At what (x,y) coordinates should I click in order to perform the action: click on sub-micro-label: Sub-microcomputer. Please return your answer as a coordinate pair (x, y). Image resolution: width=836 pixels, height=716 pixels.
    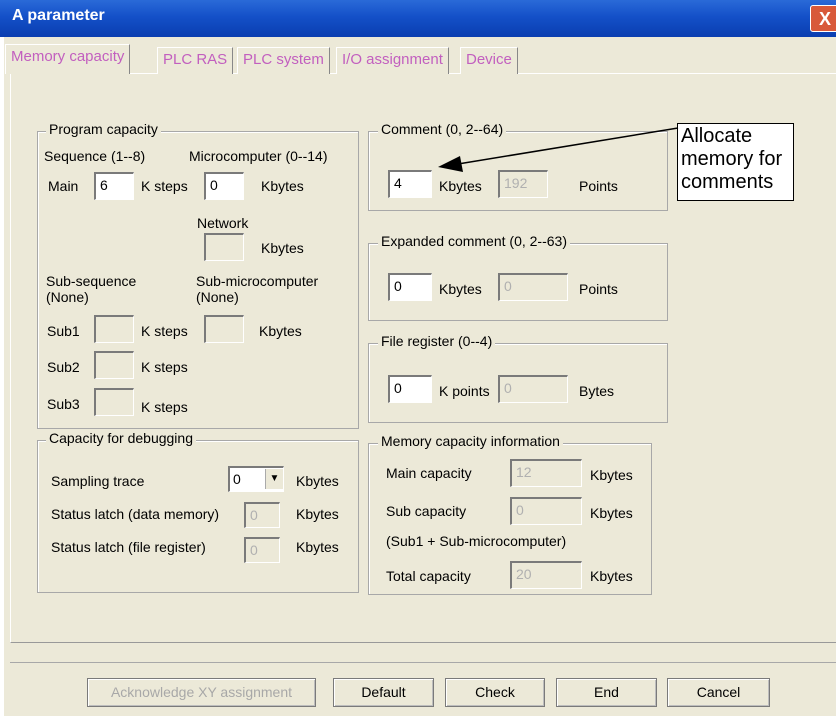
    Looking at the image, I should click on (257, 281).